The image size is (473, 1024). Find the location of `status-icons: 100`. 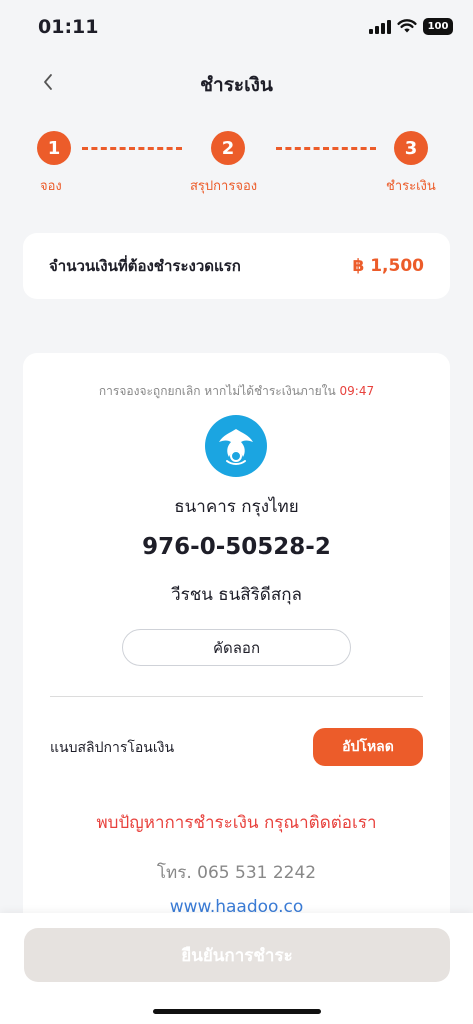

status-icons: 100 is located at coordinates (411, 26).